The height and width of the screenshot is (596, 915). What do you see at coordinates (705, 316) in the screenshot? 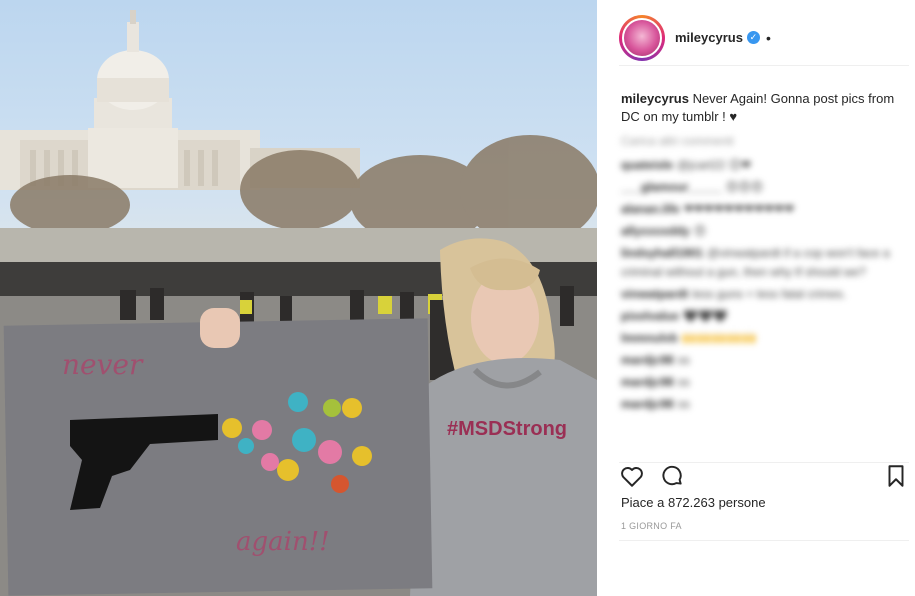
I see `comment-text: 🖤🖤🖤` at bounding box center [705, 316].